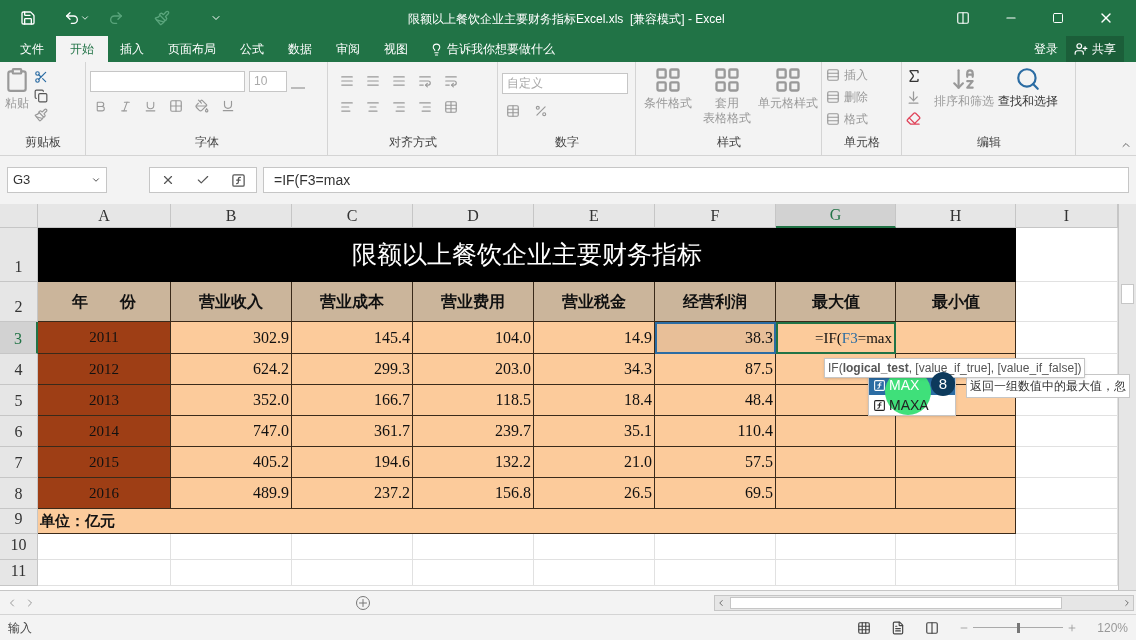 This screenshot has height=640, width=1136. I want to click on menu-tab: 审阅, so click(348, 49).